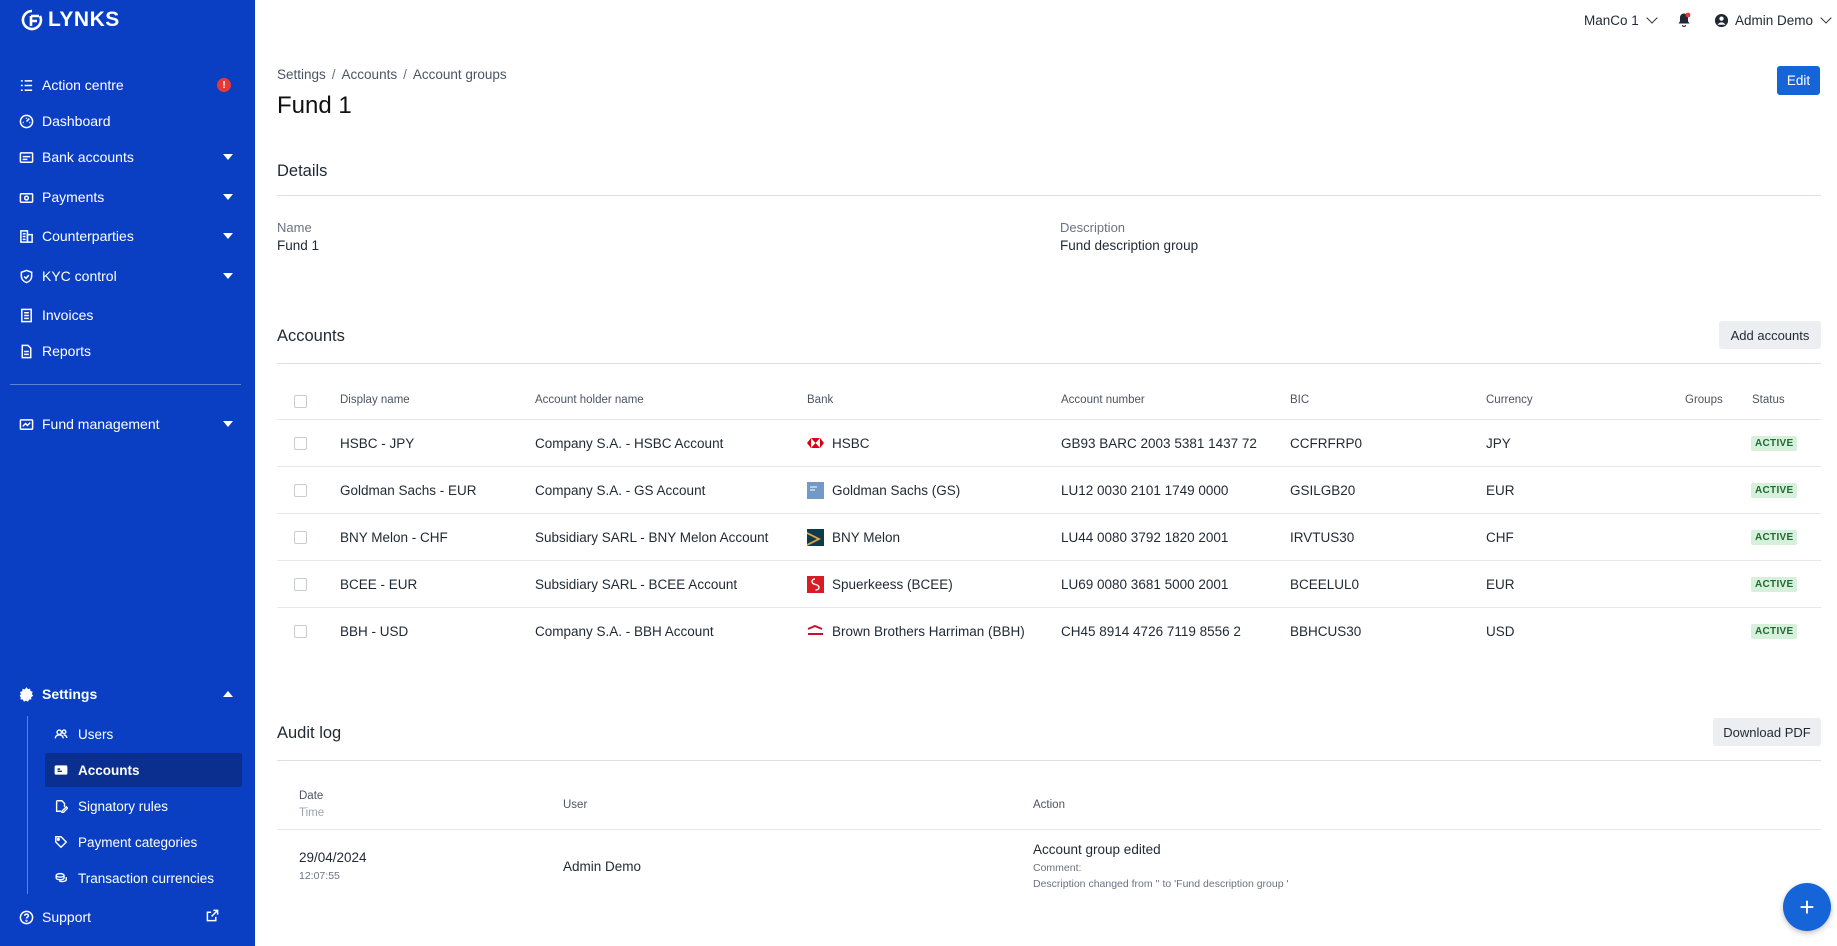 The width and height of the screenshot is (1837, 946). Describe the element at coordinates (123, 806) in the screenshot. I see `sidebar-subitem-label: Signatory rules` at that location.